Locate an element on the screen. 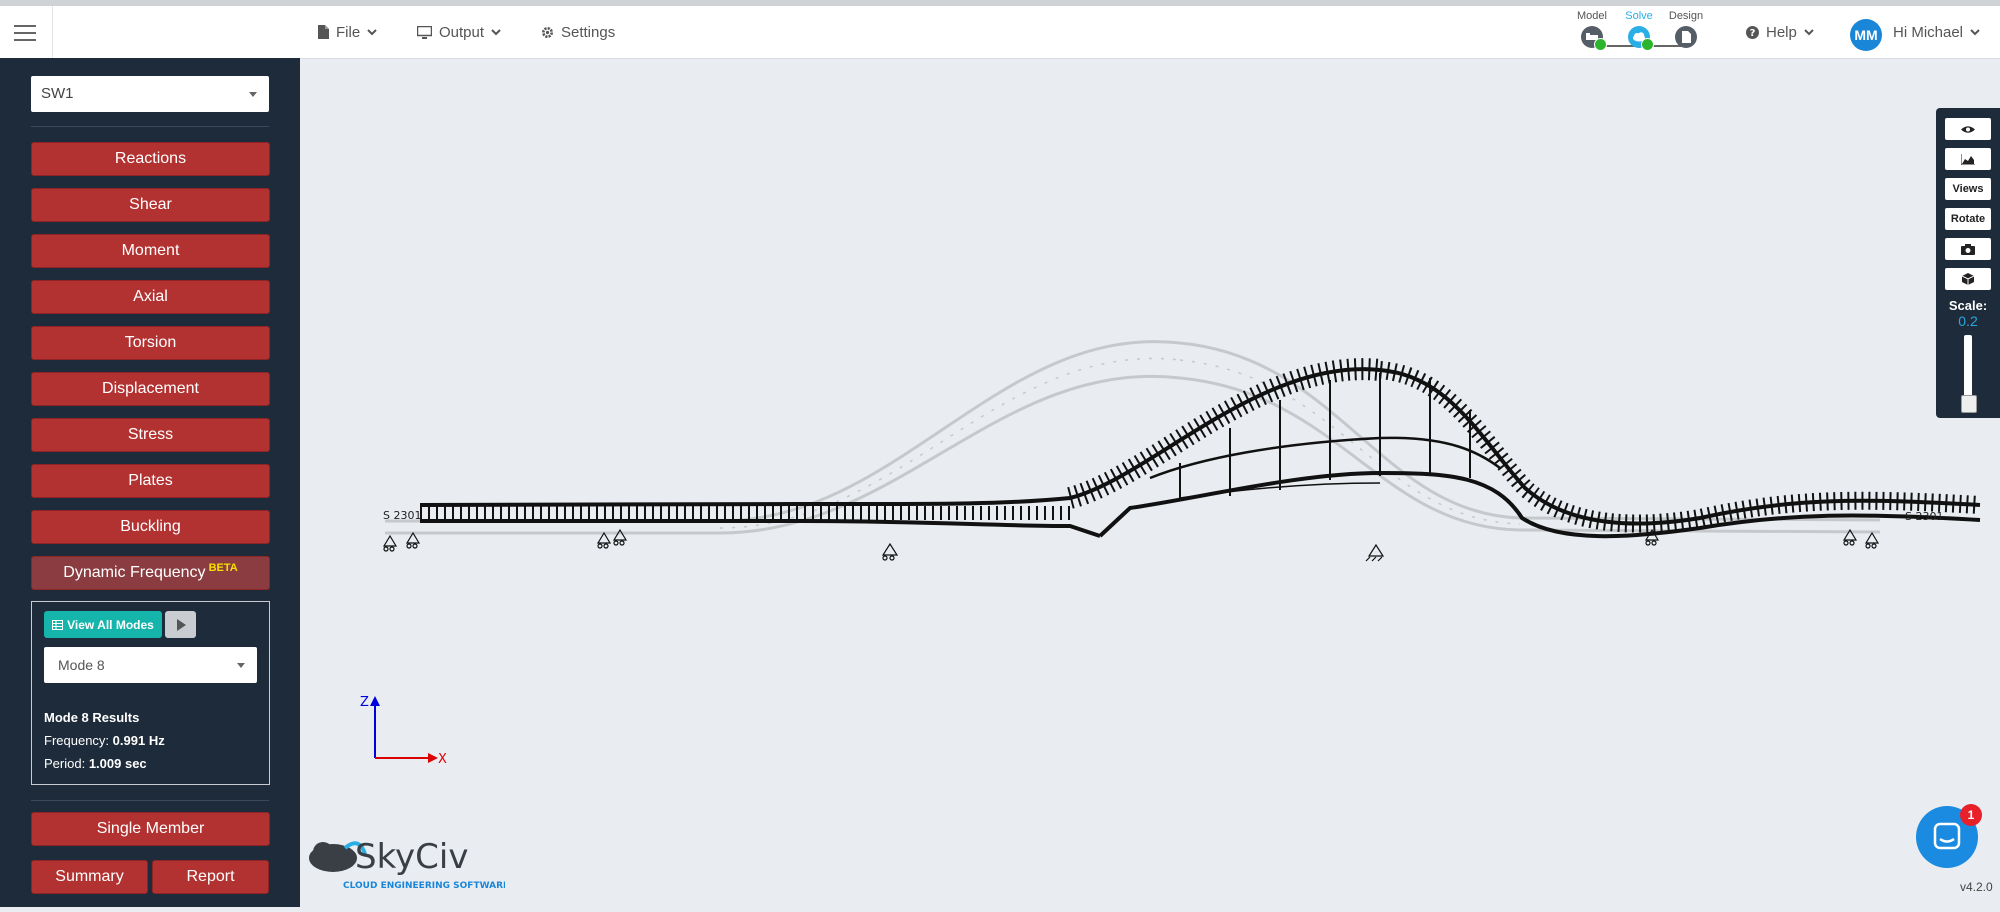 Image resolution: width=2000 pixels, height=912 pixels. question-icon: ? is located at coordinates (1752, 32).